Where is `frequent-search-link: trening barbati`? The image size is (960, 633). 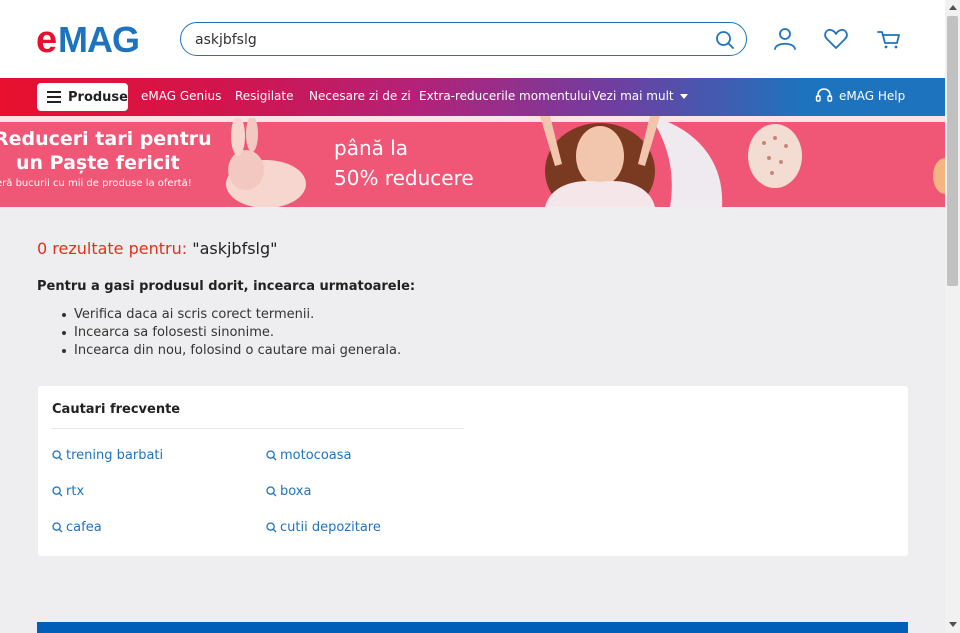 frequent-search-link: trening barbati is located at coordinates (107, 455).